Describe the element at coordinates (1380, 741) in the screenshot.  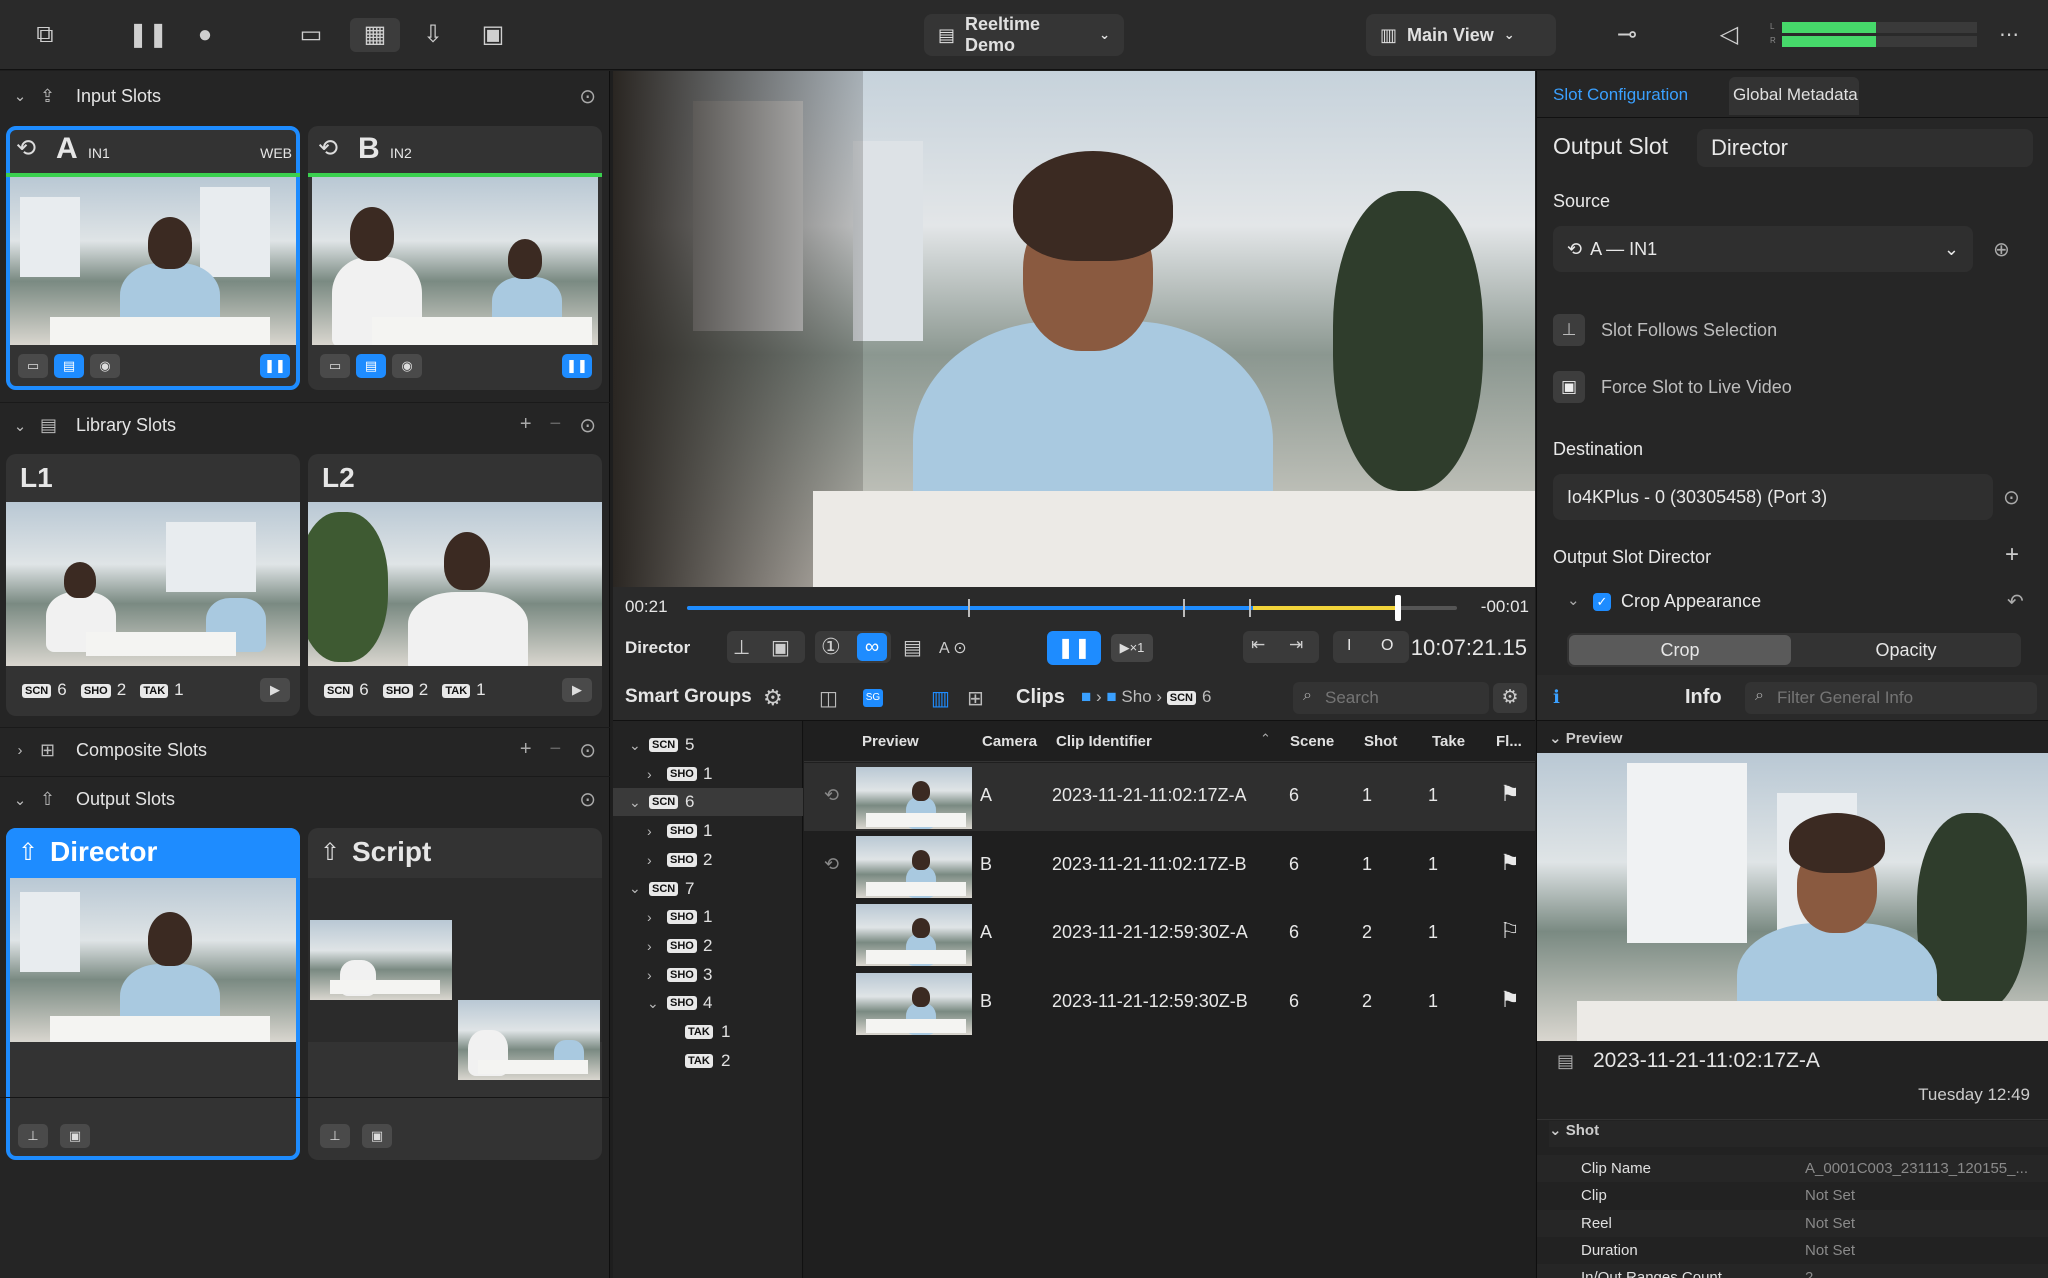
I see `col-shot: Shot` at that location.